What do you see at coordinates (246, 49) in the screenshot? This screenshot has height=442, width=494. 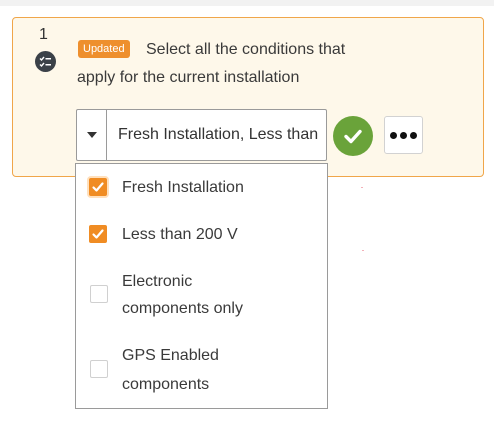 I see `question-text-line1: Select all the conditions that` at bounding box center [246, 49].